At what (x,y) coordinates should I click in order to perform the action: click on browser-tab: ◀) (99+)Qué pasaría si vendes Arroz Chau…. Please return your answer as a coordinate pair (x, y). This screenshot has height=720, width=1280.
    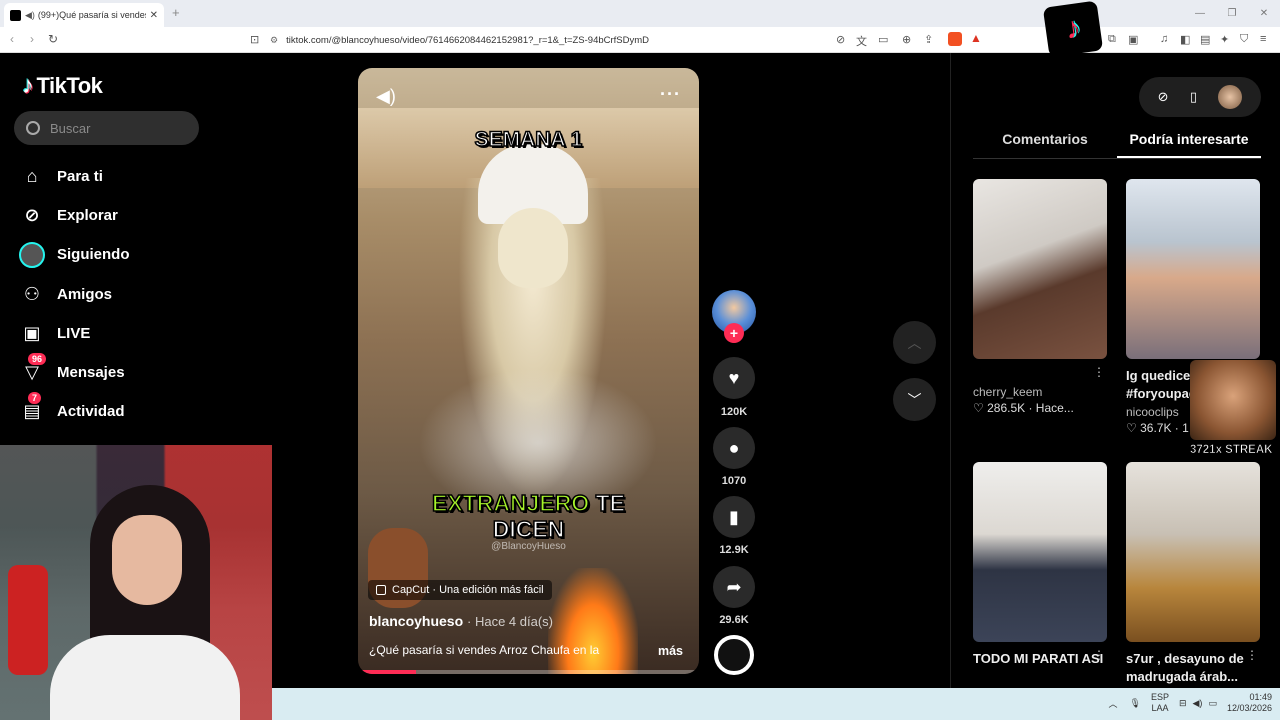
    Looking at the image, I should click on (84, 15).